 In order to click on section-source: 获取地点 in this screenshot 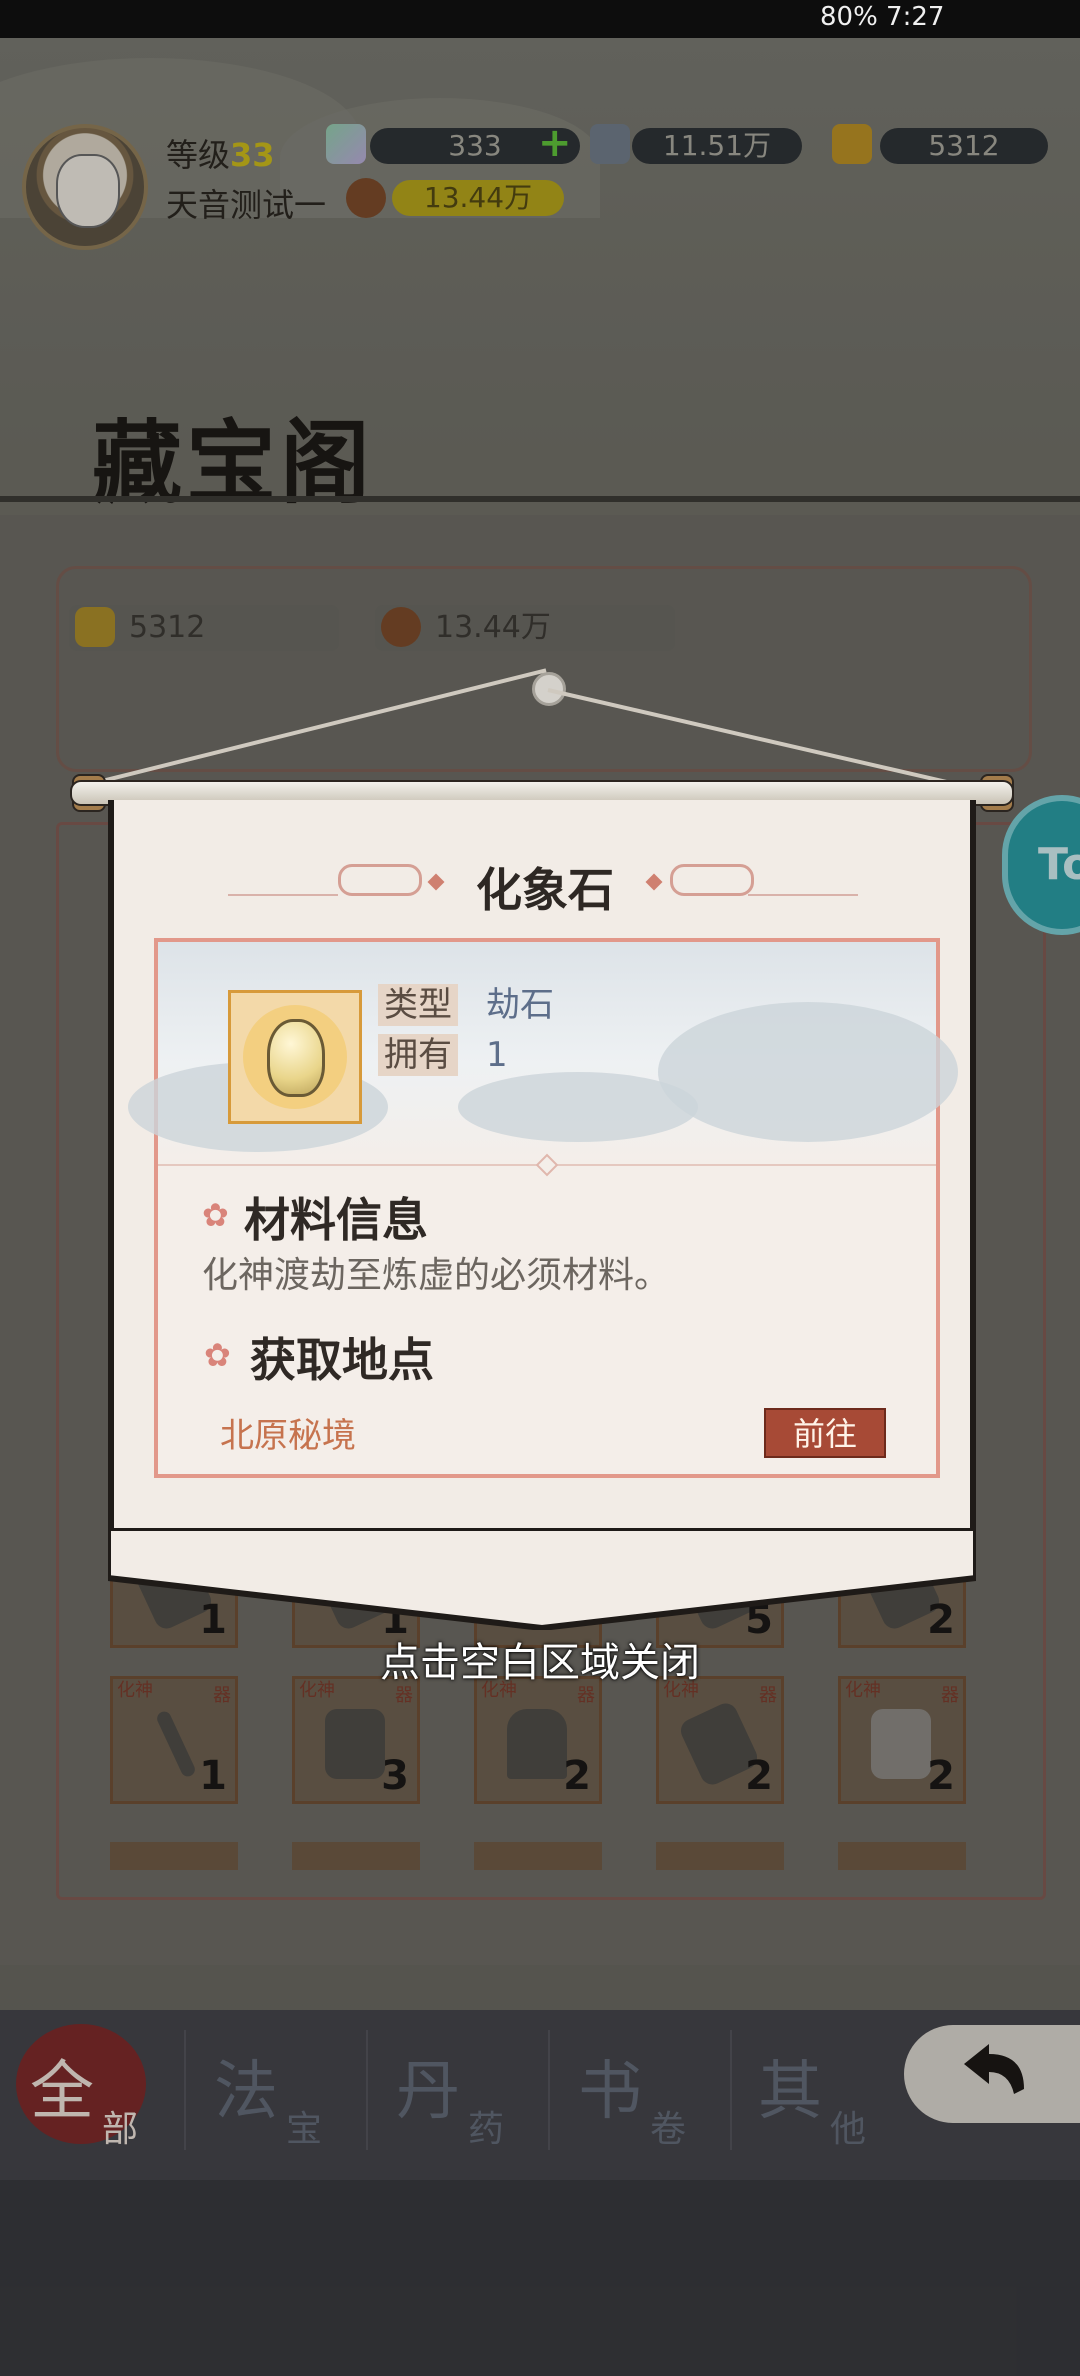, I will do `click(342, 1360)`.